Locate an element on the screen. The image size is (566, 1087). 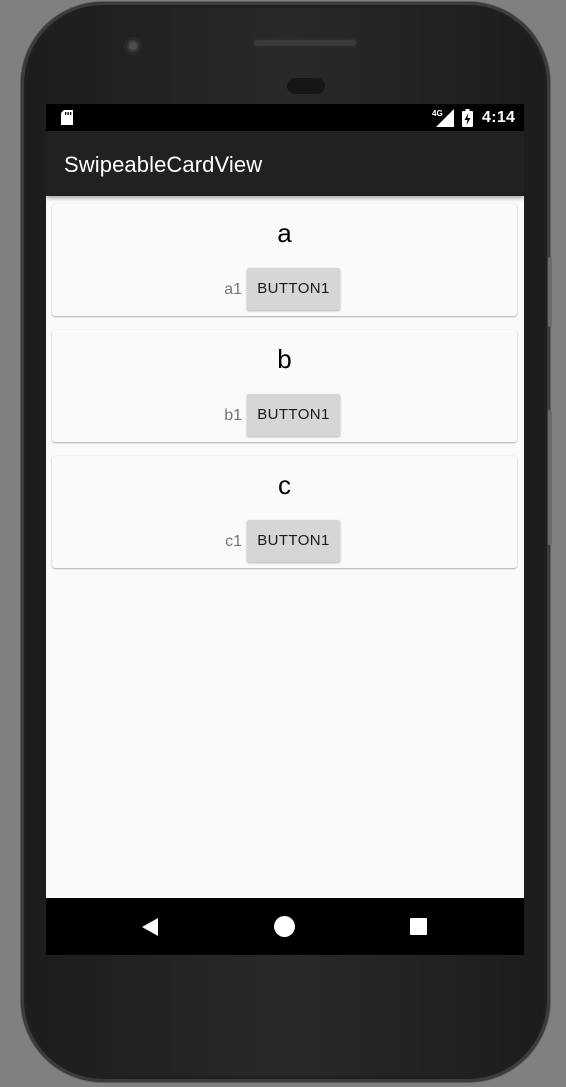
app-toolbar: SwipeableCardView is located at coordinates (285, 163).